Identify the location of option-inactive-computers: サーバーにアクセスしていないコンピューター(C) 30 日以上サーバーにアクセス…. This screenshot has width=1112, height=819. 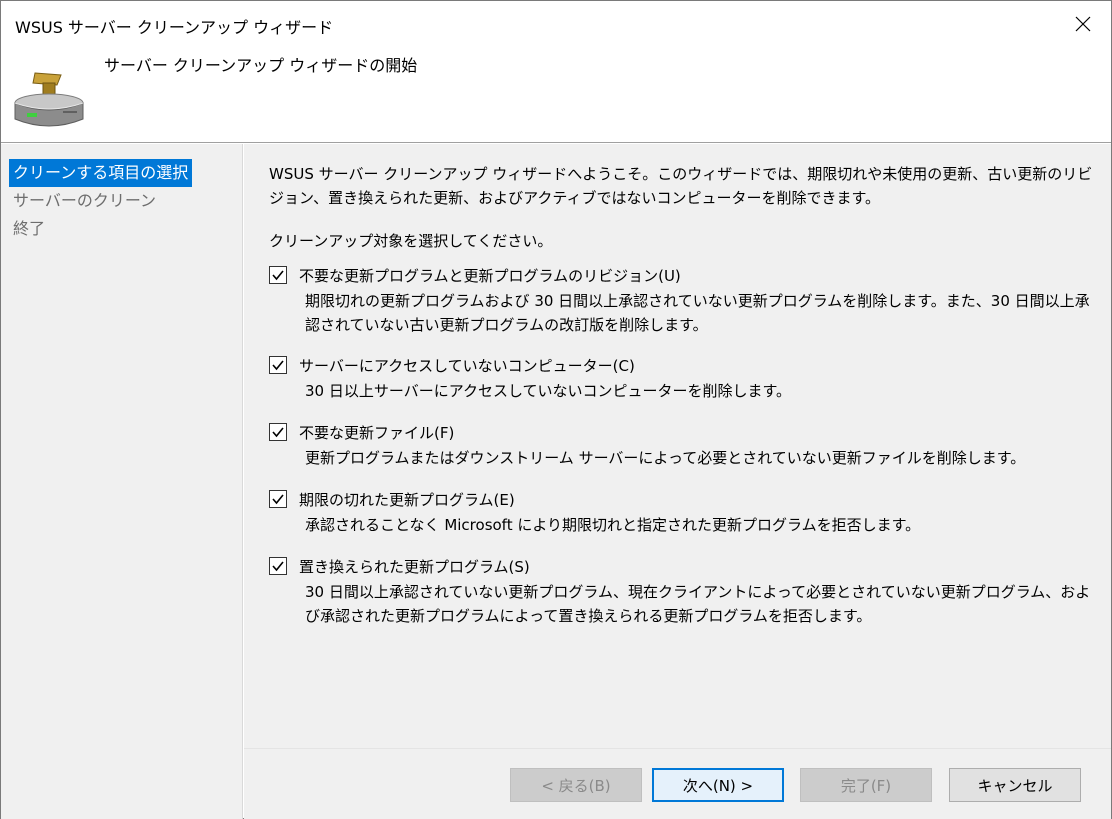
(684, 378).